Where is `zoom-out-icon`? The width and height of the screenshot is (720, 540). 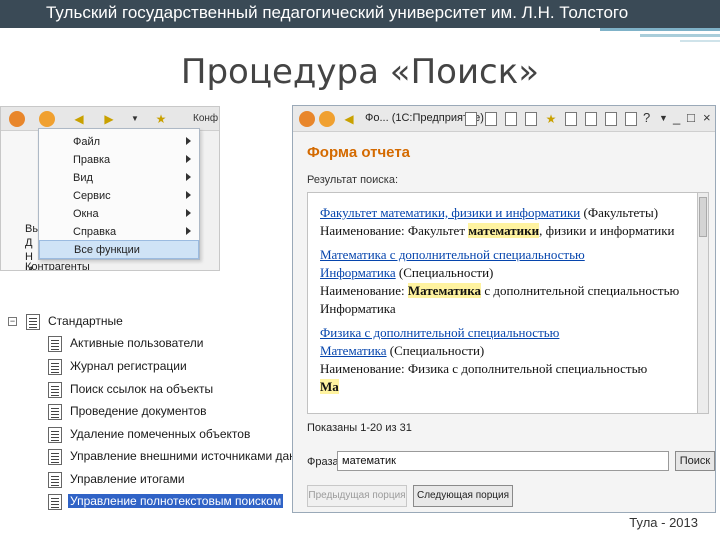 zoom-out-icon is located at coordinates (631, 119).